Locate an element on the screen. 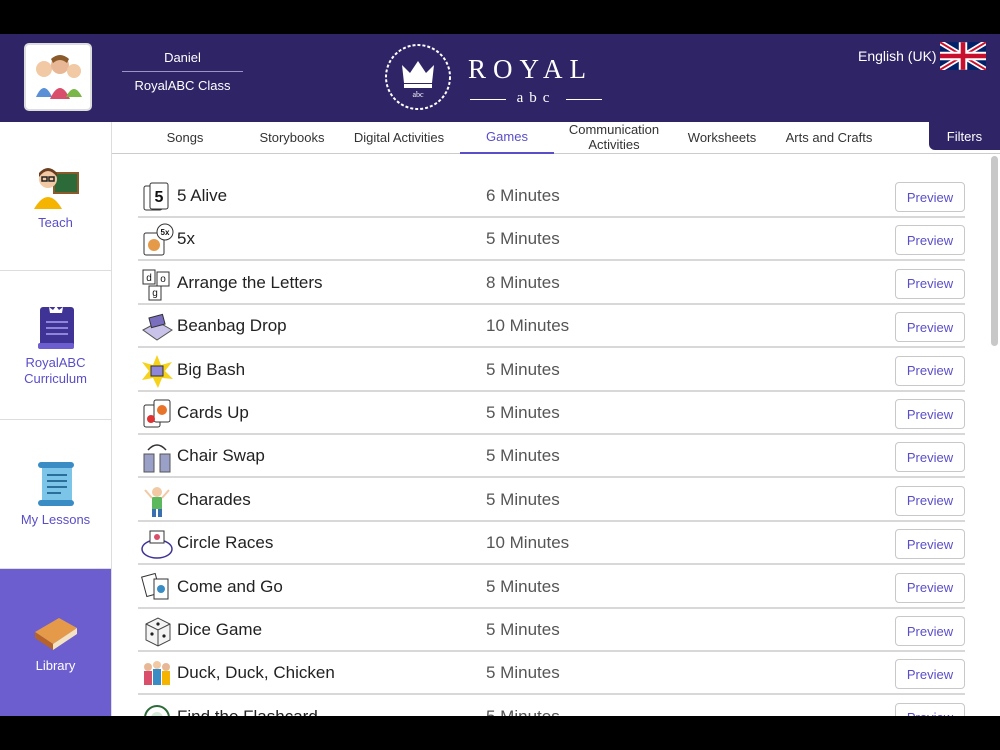  logo-sub: abc is located at coordinates (536, 98).